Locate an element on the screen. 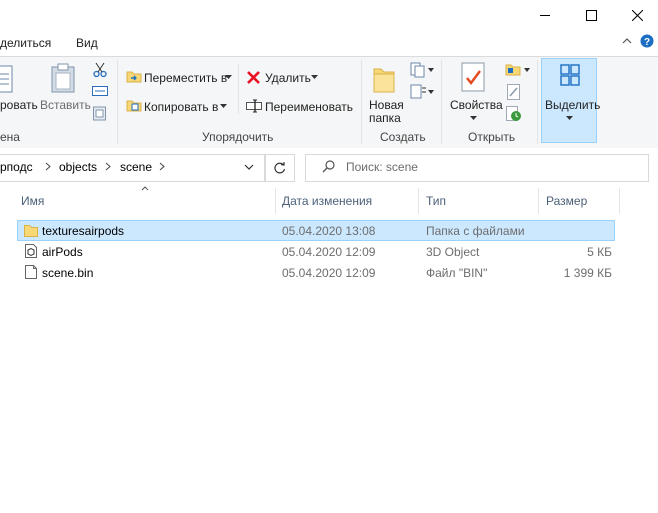  file-type: Файл "BIN" is located at coordinates (457, 273).